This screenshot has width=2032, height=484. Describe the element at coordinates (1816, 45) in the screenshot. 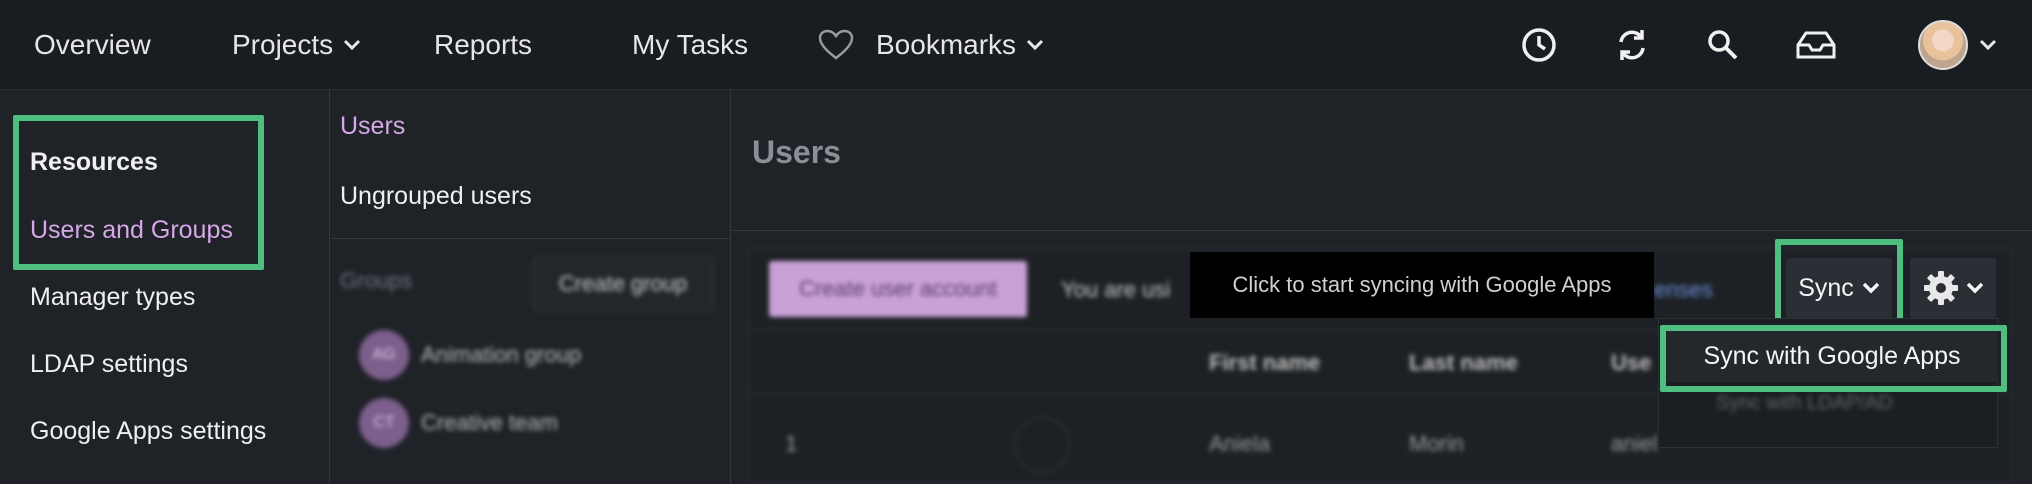

I see `inbox-icon` at that location.